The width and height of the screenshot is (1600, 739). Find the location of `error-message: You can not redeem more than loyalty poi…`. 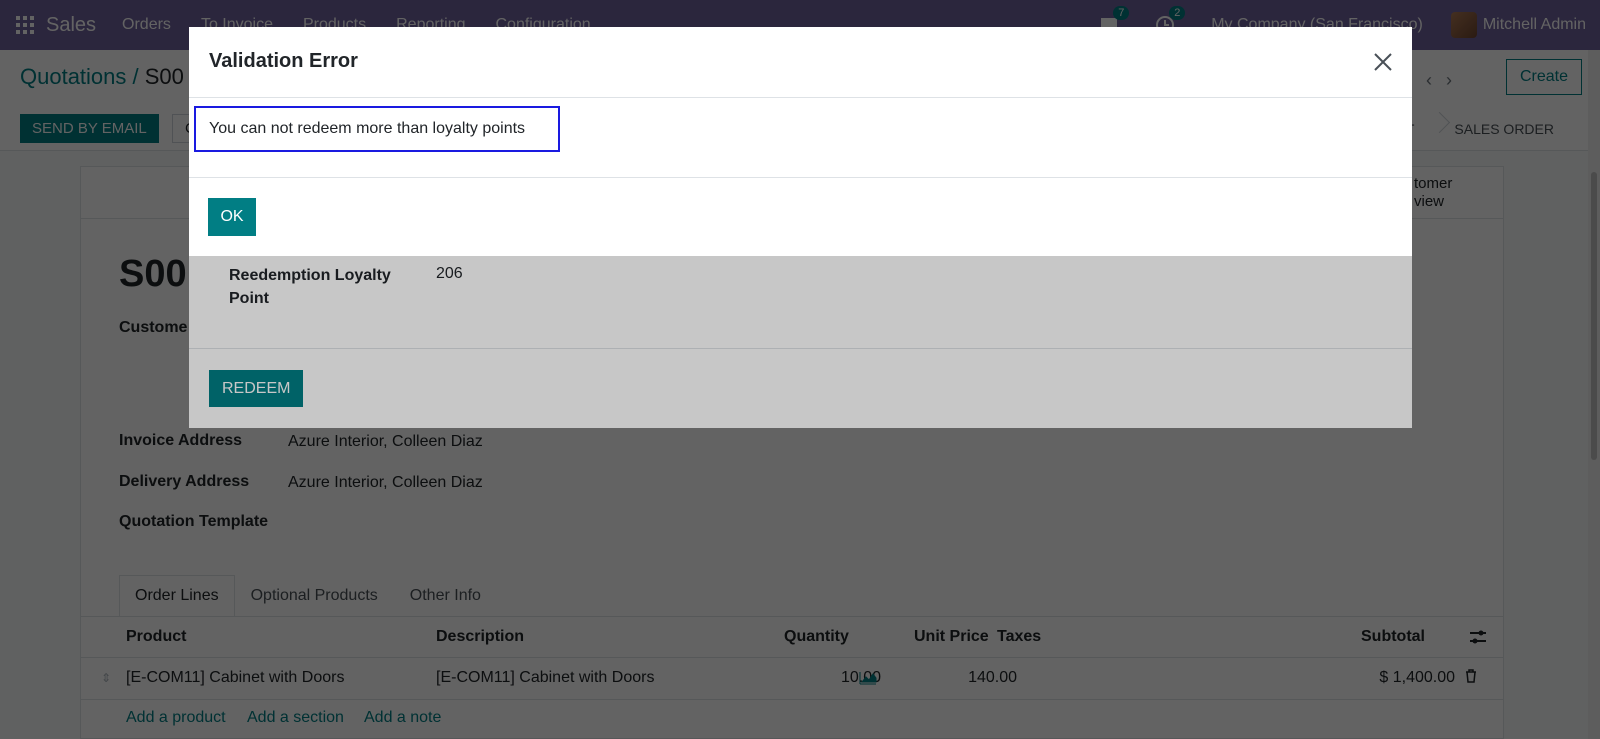

error-message: You can not redeem more than loyalty poi… is located at coordinates (367, 128).